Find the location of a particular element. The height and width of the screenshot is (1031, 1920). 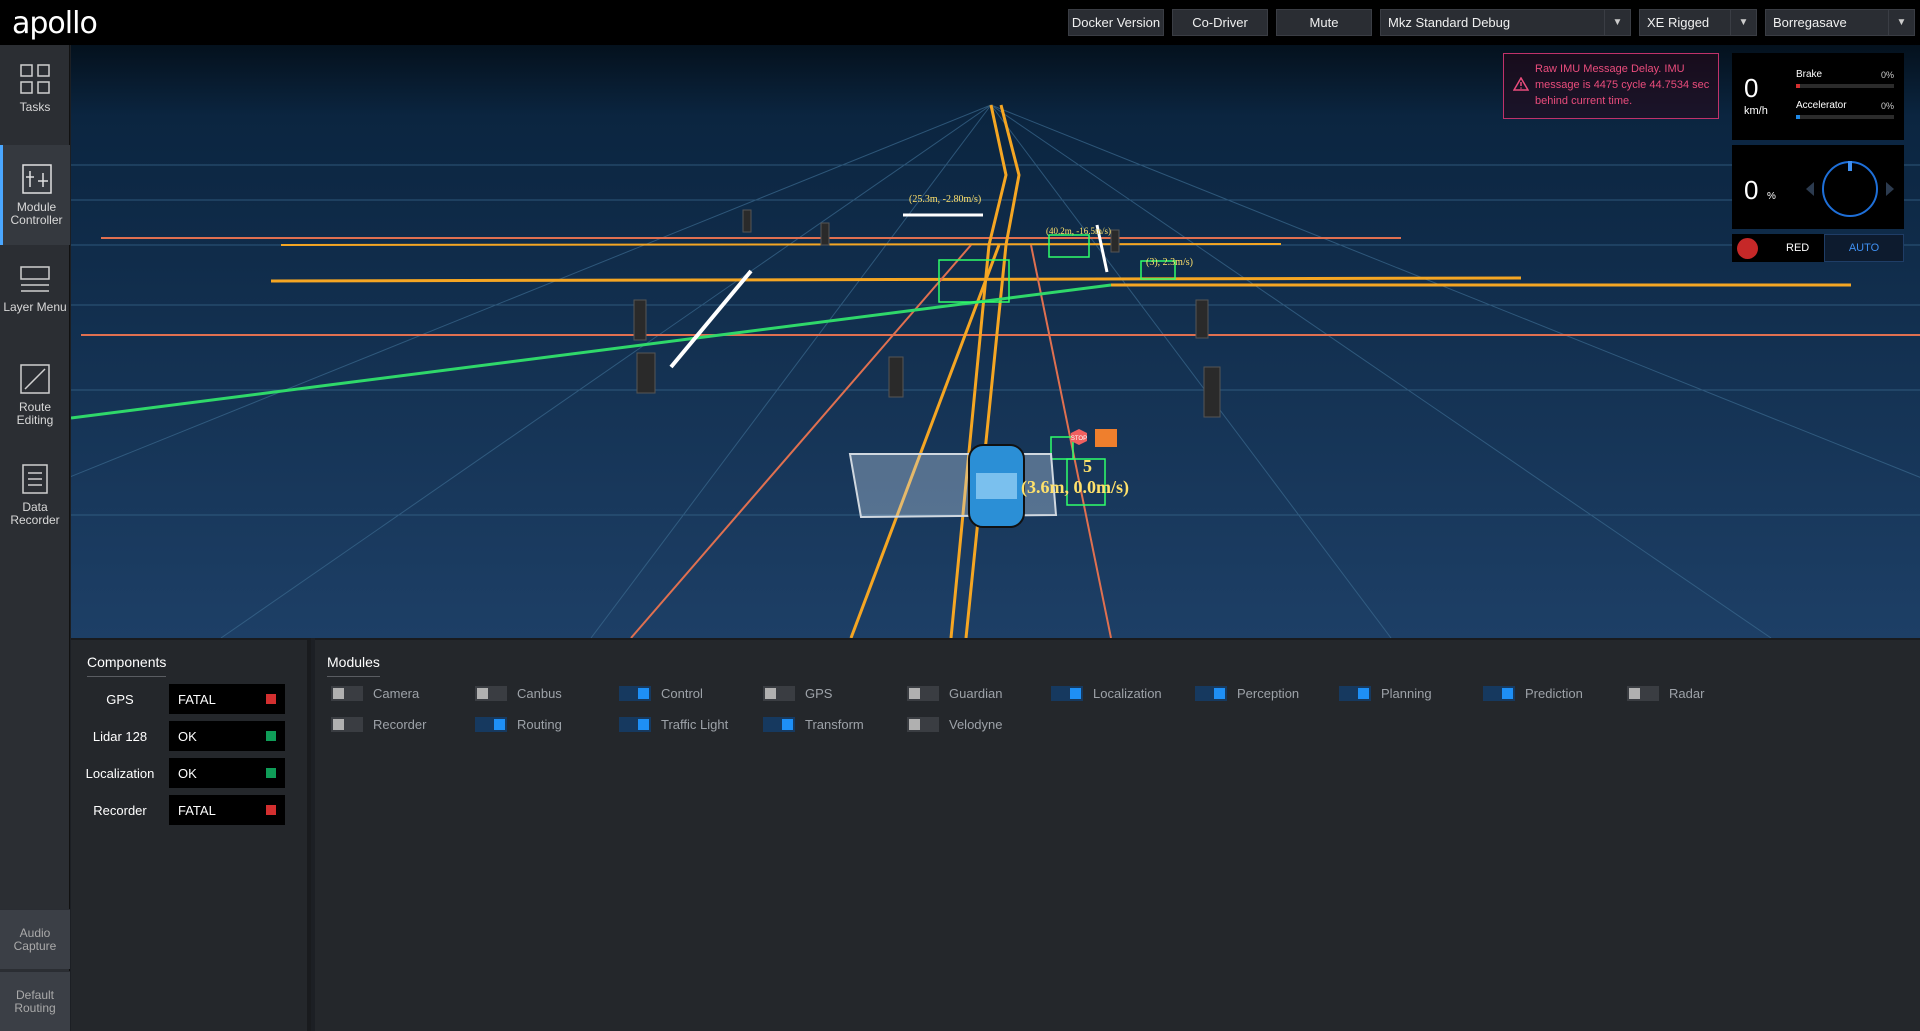

module-toggle-transform: Transform is located at coordinates (813, 724).